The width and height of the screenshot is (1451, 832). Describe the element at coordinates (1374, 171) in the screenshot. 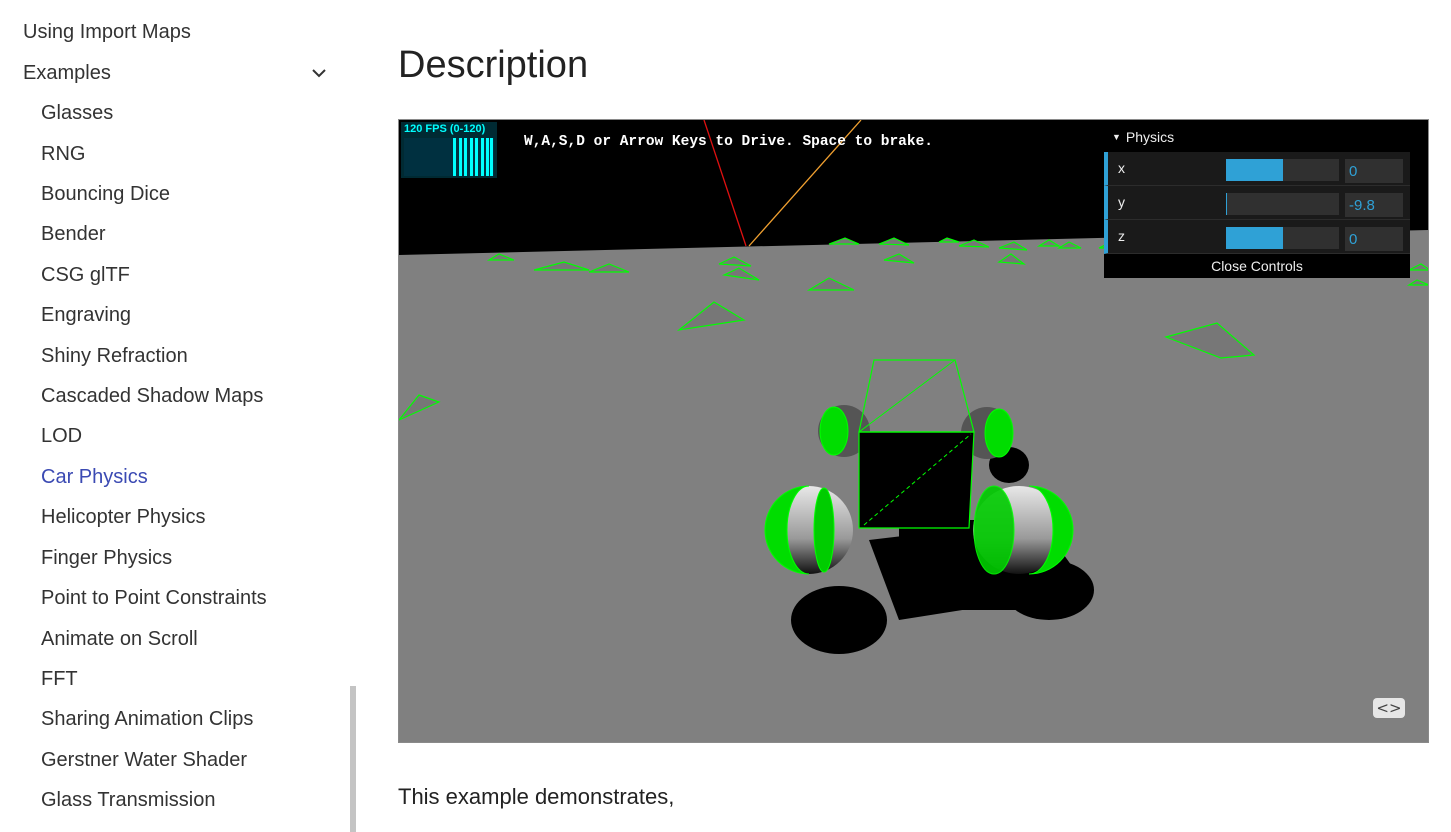

I see `gravity-x-input` at that location.